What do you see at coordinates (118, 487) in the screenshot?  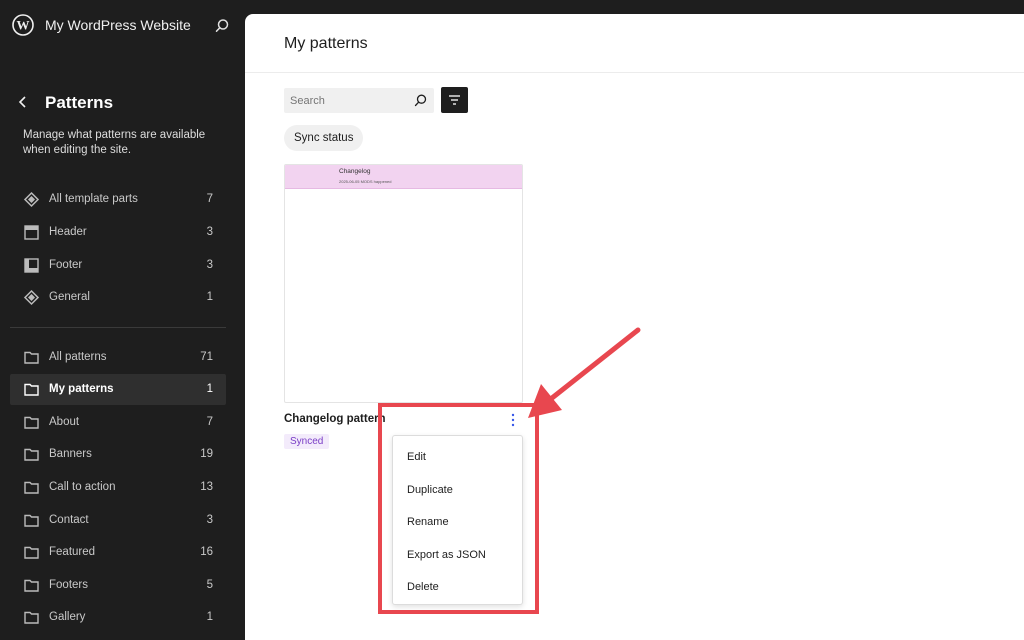 I see `sidebar-item-call-to-action: Call to action 13` at bounding box center [118, 487].